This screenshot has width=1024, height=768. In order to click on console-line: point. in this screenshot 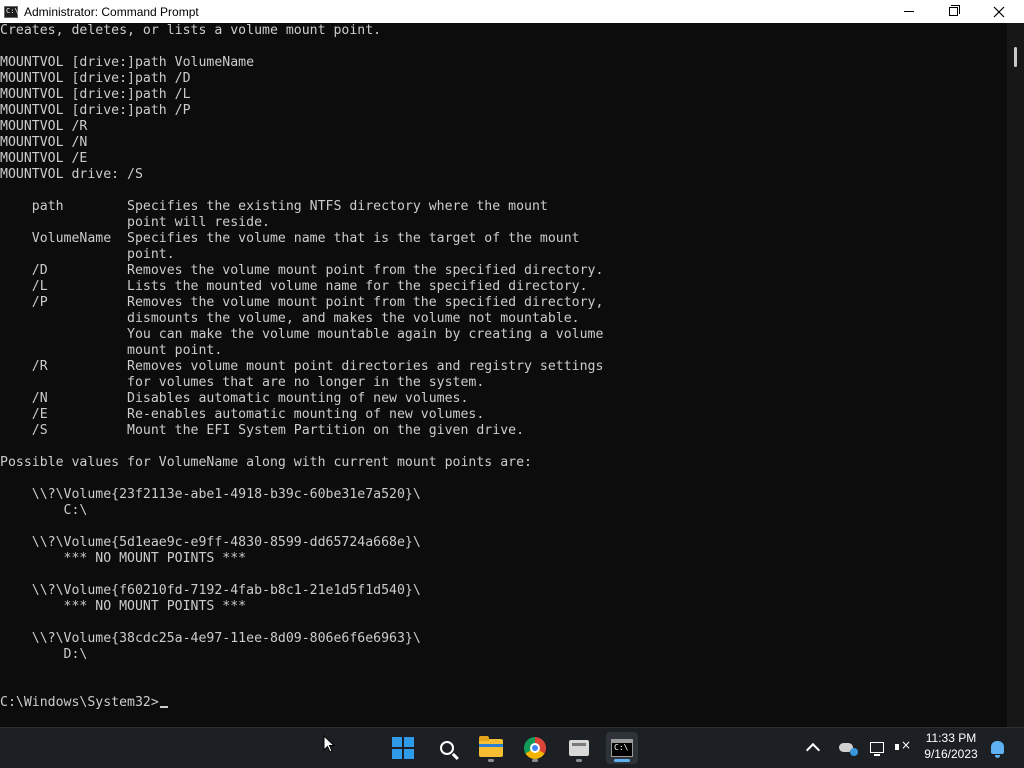, I will do `click(87, 254)`.